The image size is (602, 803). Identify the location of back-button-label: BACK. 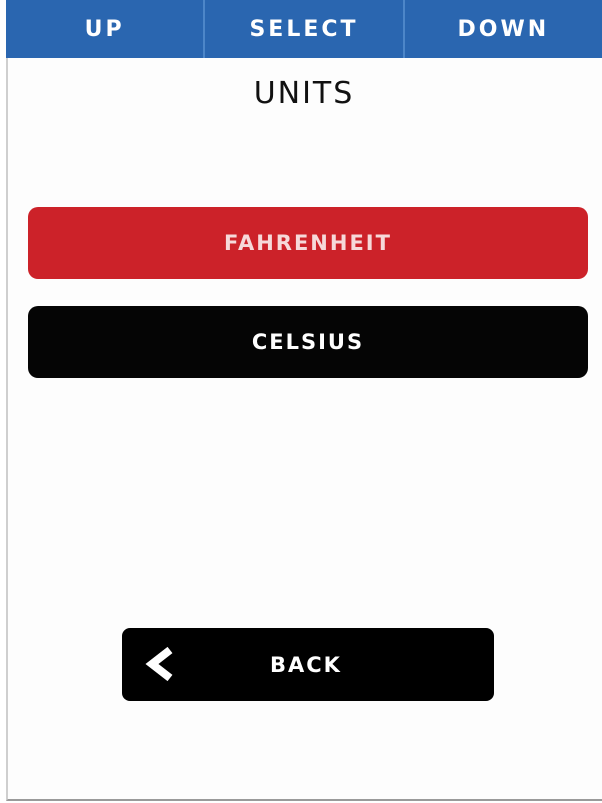
(306, 664).